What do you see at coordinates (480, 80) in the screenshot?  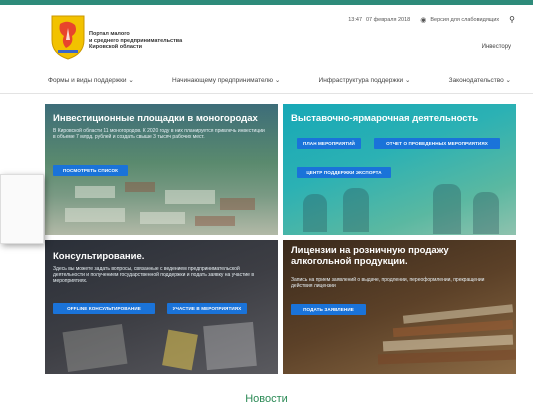 I see `nav-item-legislation: Законодательство ⌄` at bounding box center [480, 80].